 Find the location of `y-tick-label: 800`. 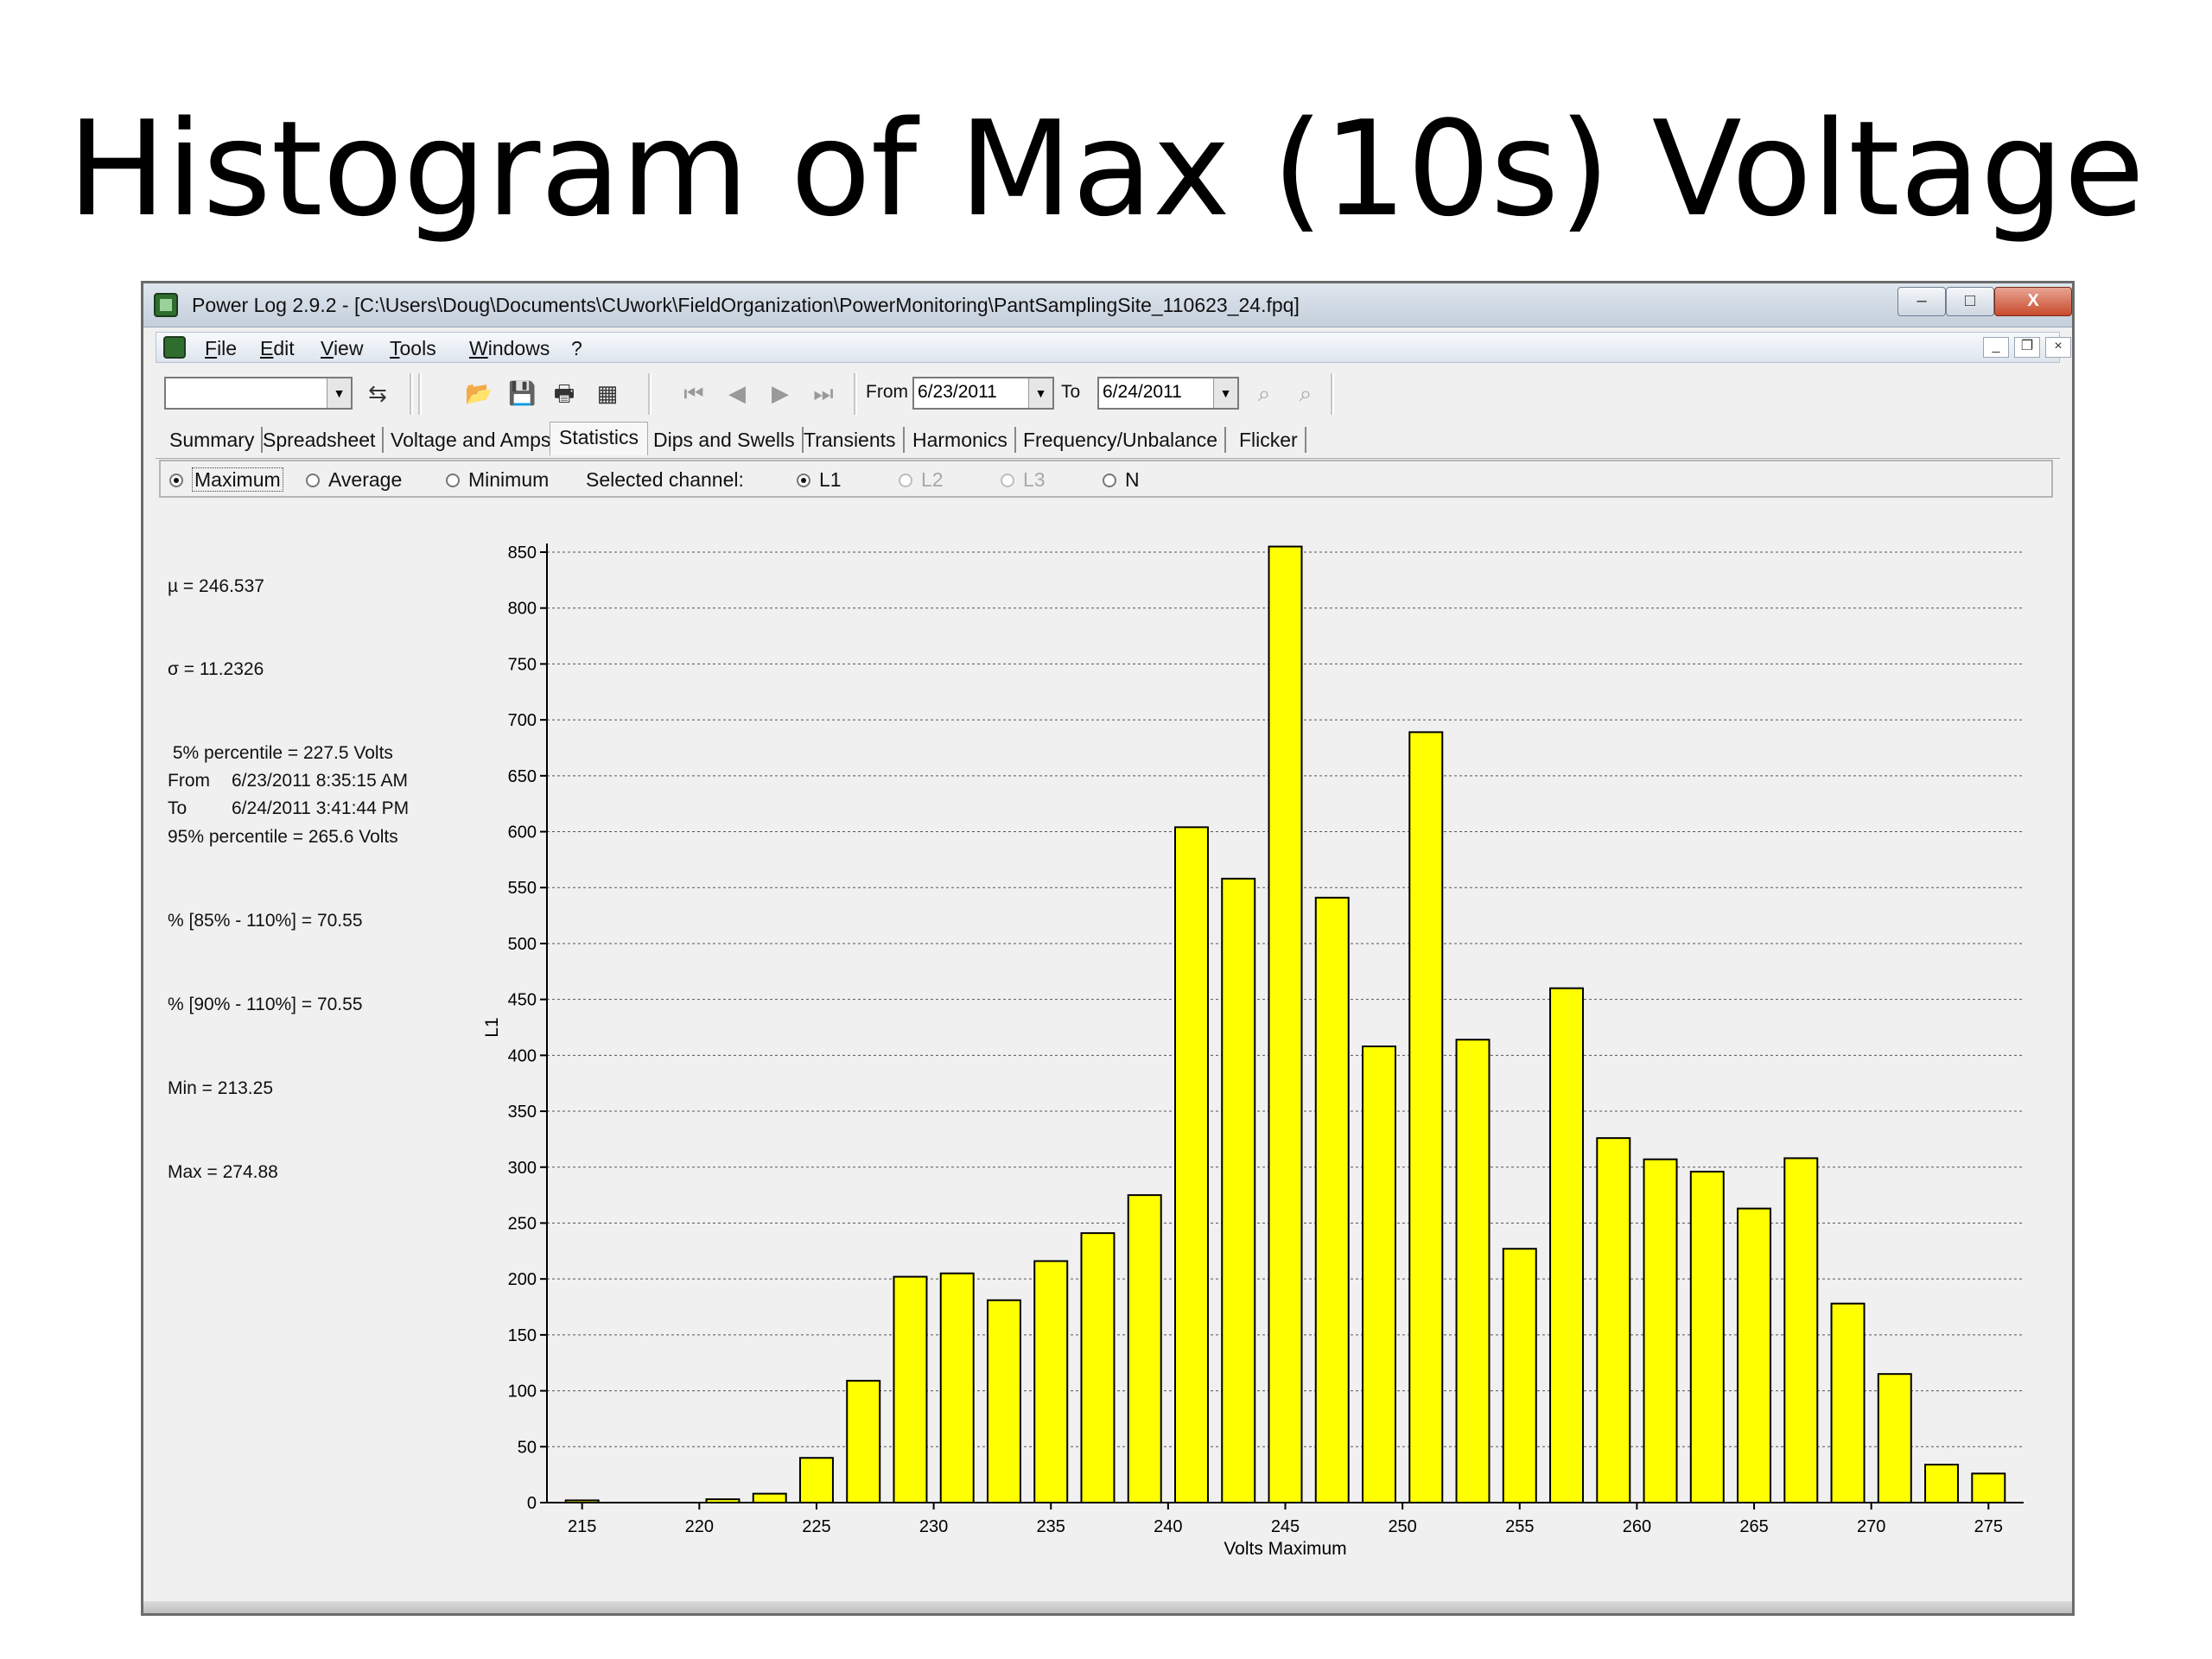

y-tick-label: 800 is located at coordinates (522, 609).